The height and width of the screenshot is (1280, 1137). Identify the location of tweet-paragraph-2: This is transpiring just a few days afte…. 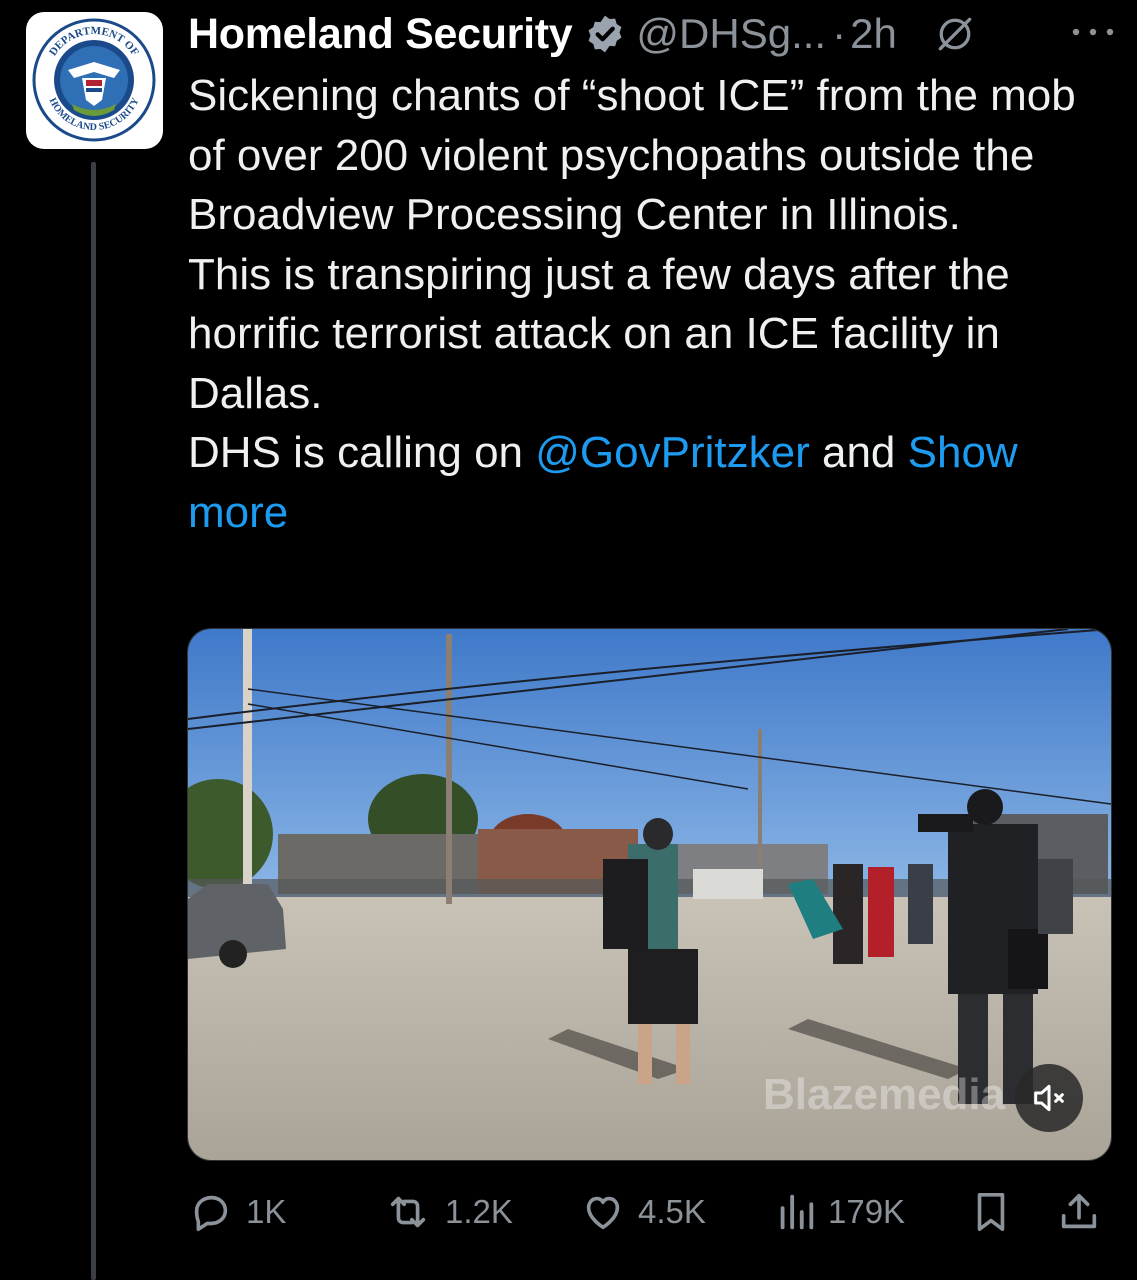
(599, 333).